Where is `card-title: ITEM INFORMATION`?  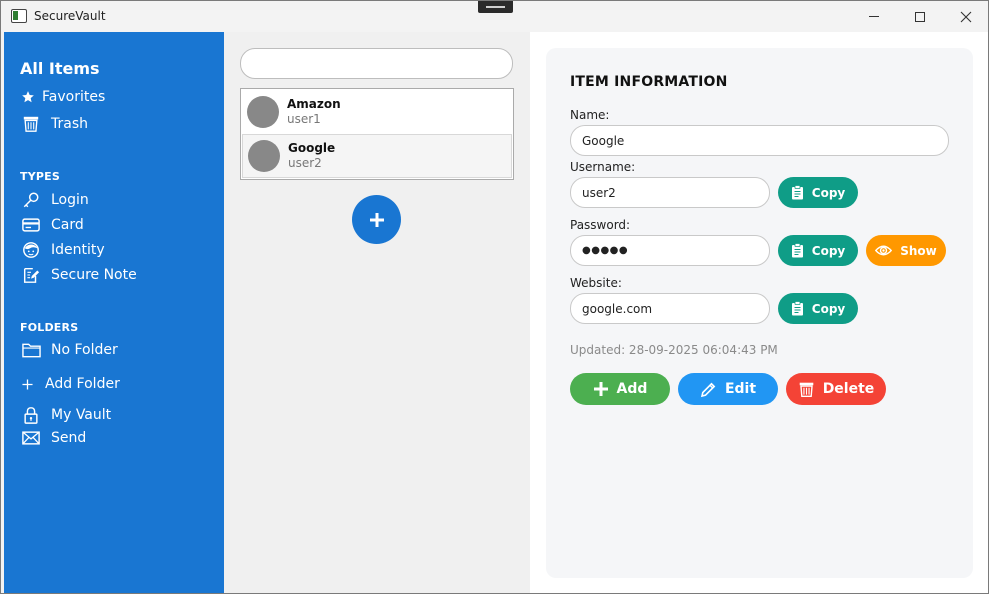 card-title: ITEM INFORMATION is located at coordinates (649, 82).